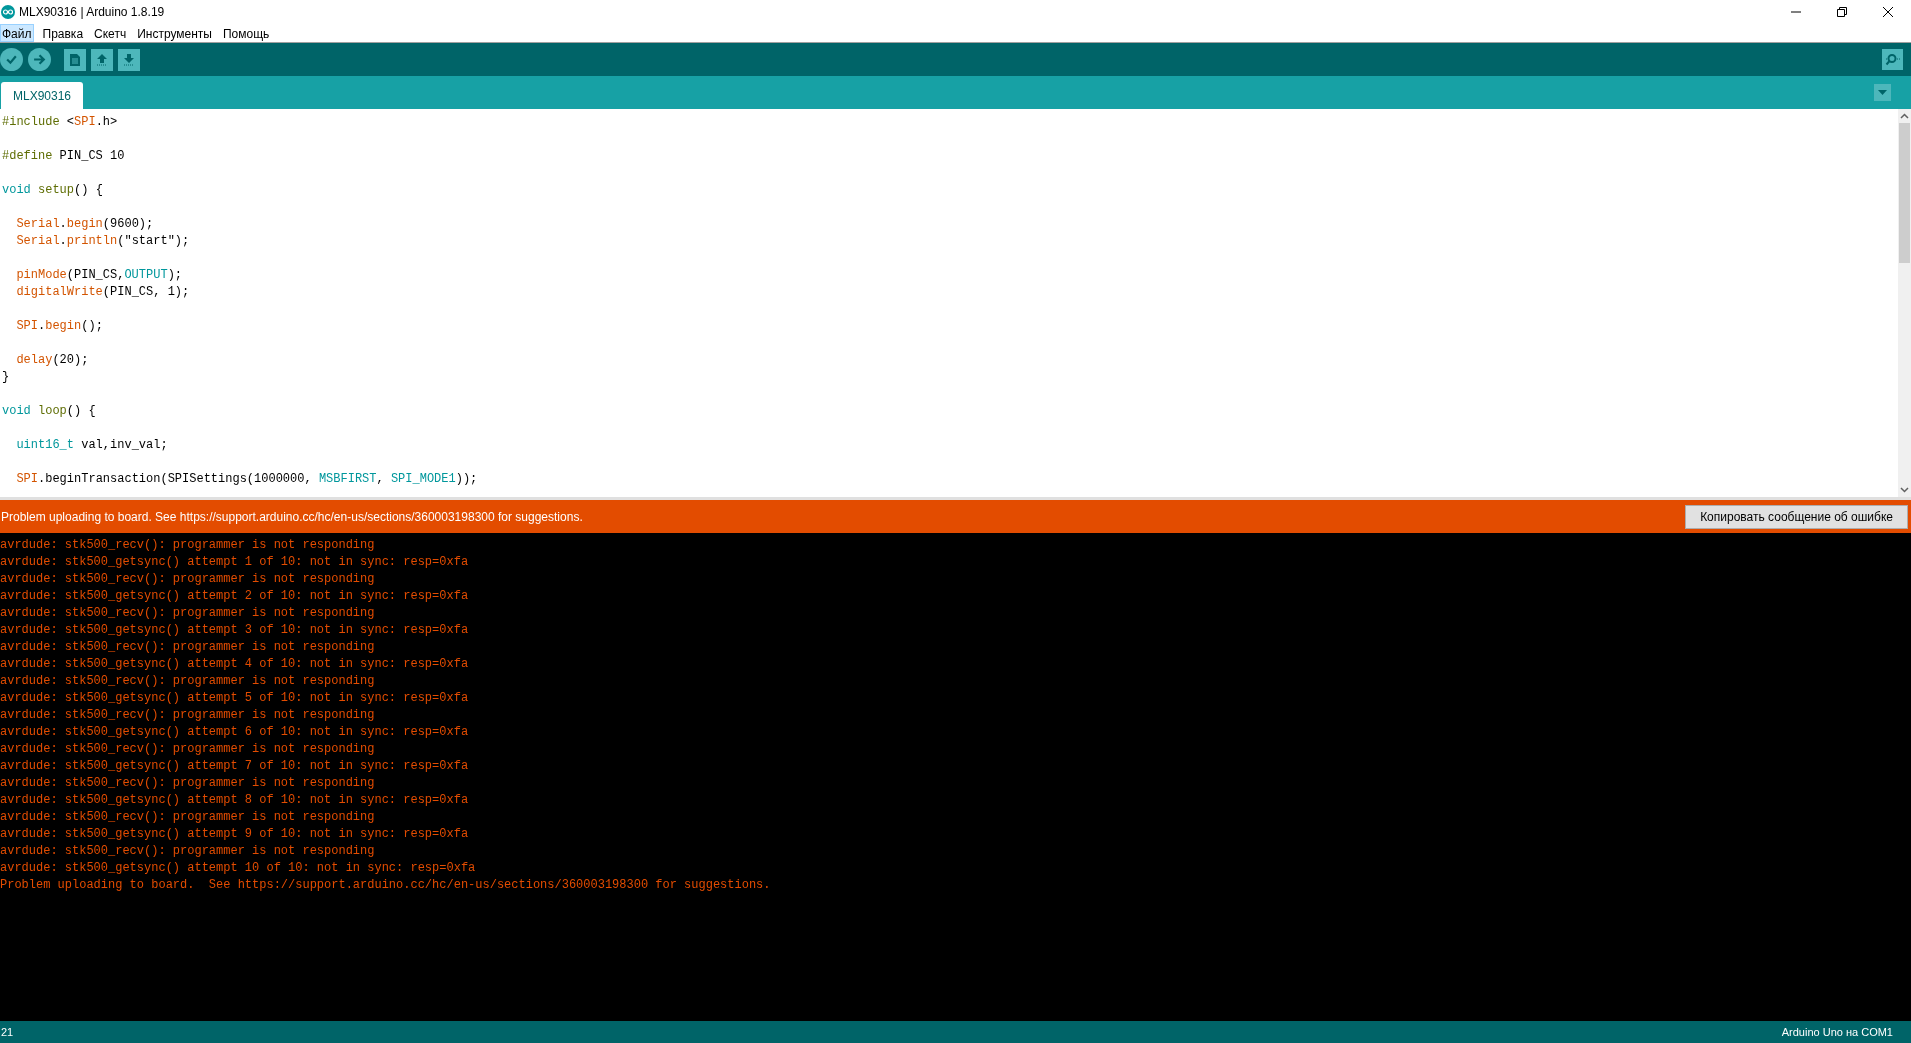  What do you see at coordinates (1904, 116) in the screenshot?
I see `scroll-up-icon` at bounding box center [1904, 116].